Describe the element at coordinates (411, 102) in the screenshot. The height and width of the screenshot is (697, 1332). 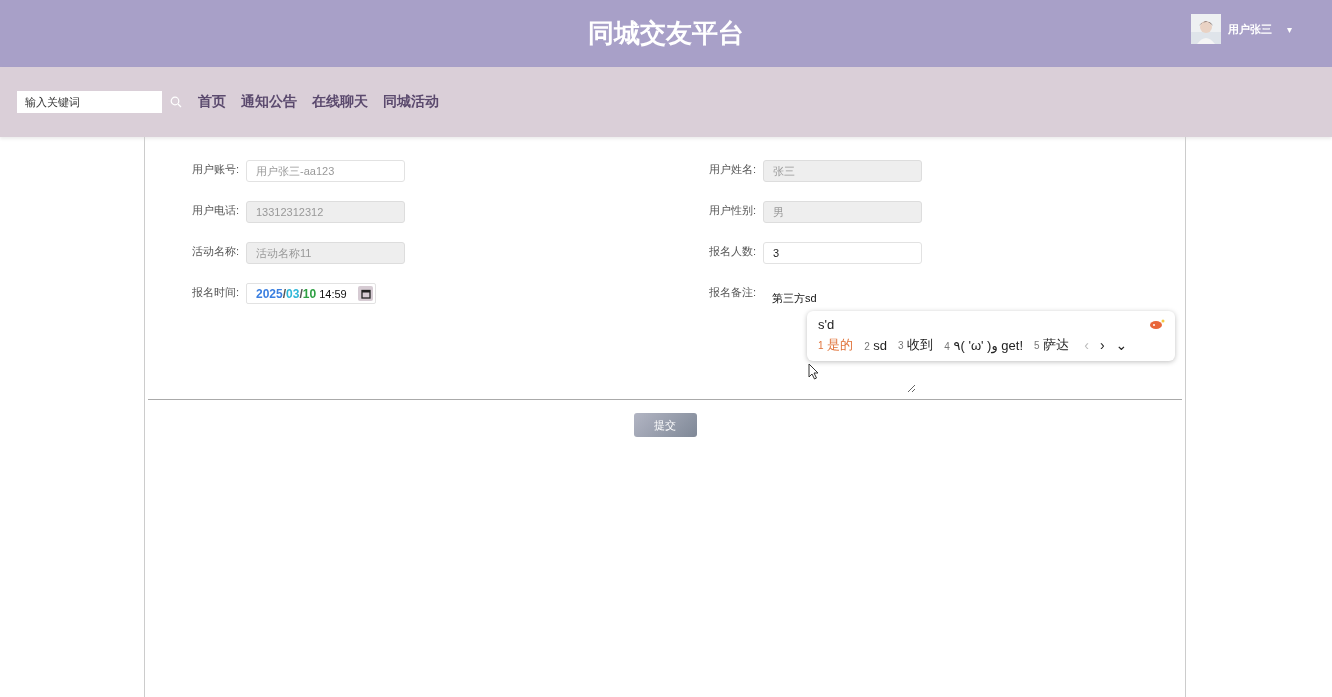
I see `nav-link: 同城活动` at that location.